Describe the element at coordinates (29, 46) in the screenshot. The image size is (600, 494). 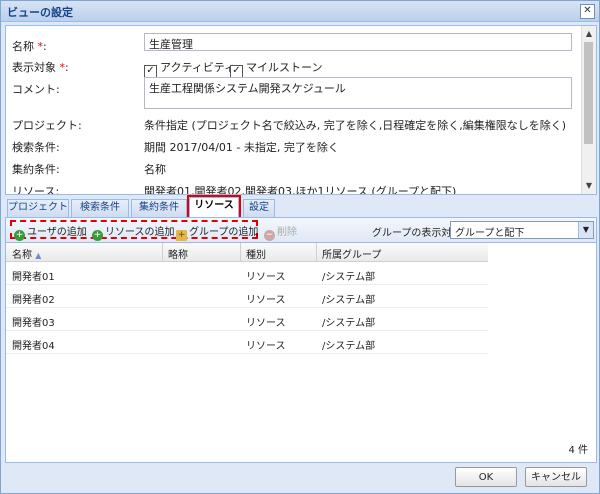
I see `name-label: 名称 *:` at that location.